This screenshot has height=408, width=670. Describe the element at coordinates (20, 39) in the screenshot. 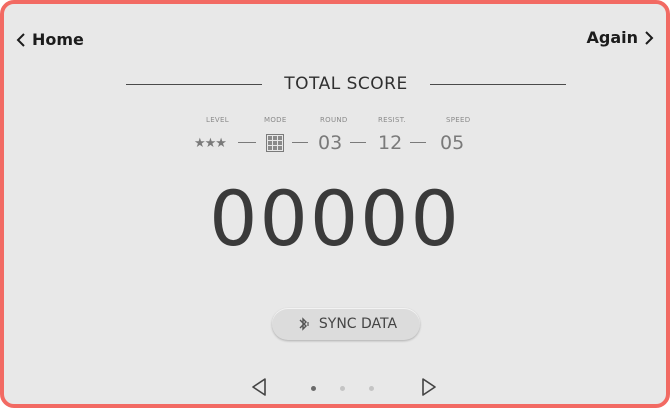

I see `chevron-left-icon` at that location.